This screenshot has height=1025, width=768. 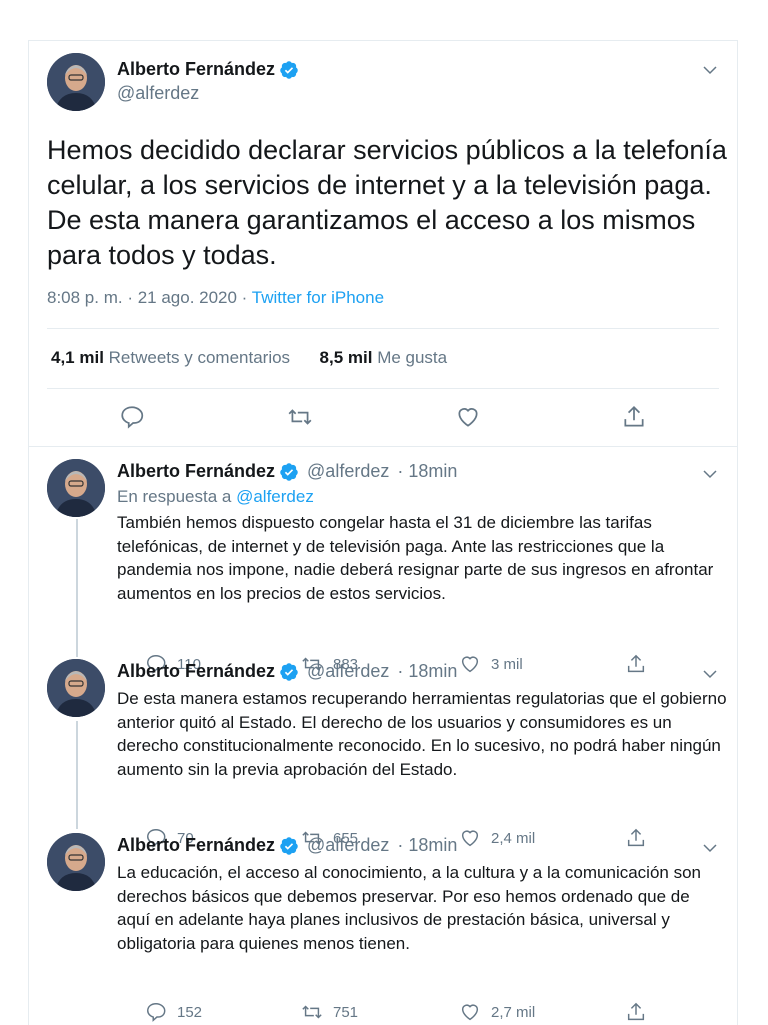 I want to click on tweet-actions: 152 751 2,7 mil, so click(x=381, y=1013).